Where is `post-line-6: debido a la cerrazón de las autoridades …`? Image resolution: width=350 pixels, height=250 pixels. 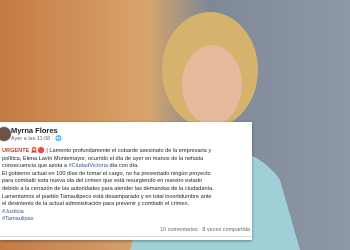 post-line-6: debido a la cerrazón de las autoridades … is located at coordinates (108, 188).